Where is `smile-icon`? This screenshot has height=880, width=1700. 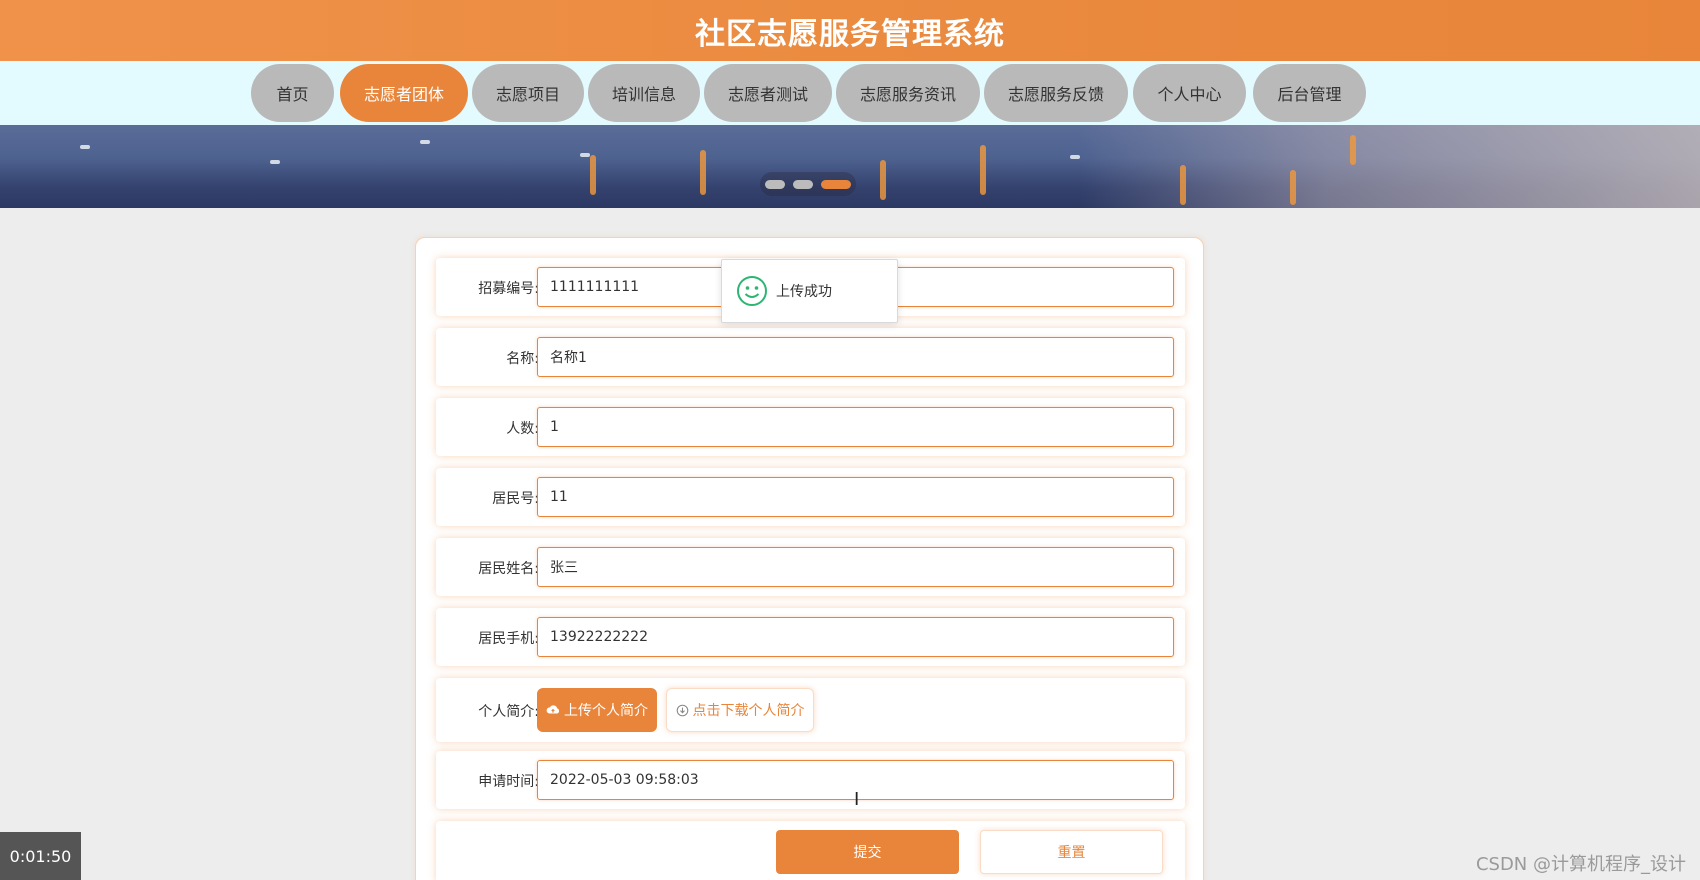 smile-icon is located at coordinates (752, 291).